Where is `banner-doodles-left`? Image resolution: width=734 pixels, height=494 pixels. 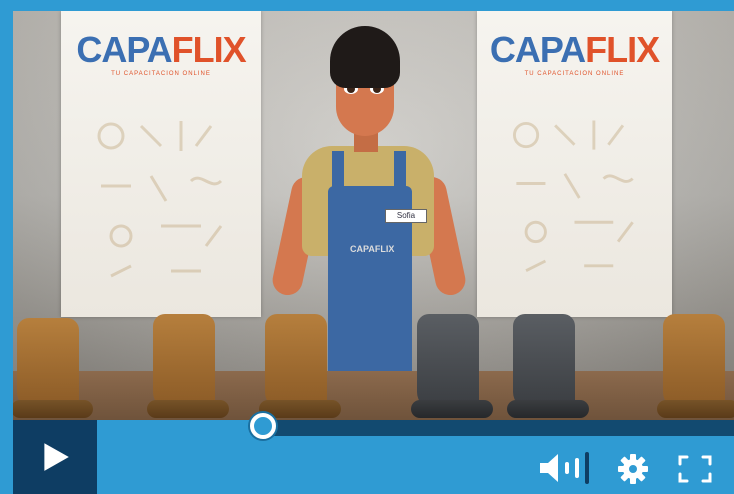 banner-doodles-left is located at coordinates (160, 199).